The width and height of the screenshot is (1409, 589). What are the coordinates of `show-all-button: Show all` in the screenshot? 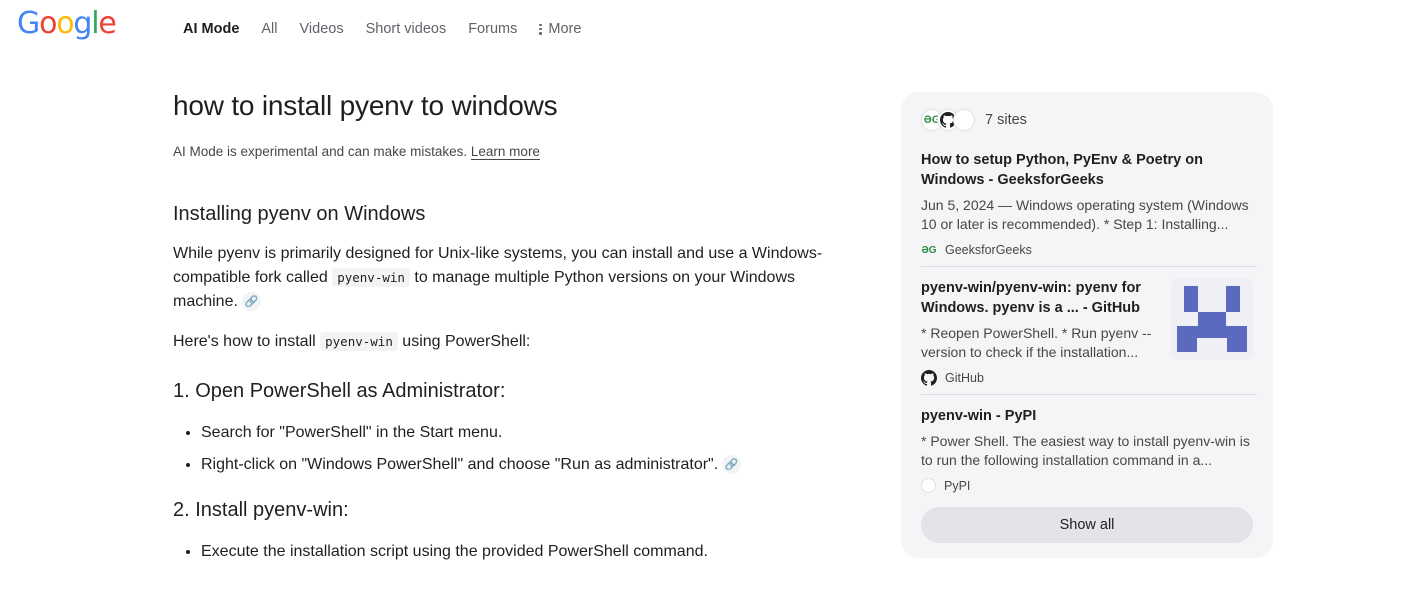 It's located at (1087, 525).